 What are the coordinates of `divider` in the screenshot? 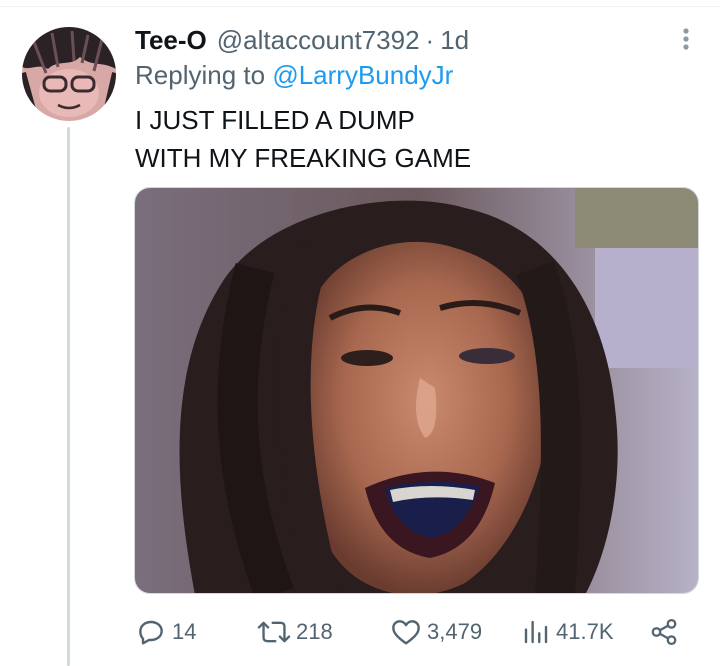 It's located at (360, 6).